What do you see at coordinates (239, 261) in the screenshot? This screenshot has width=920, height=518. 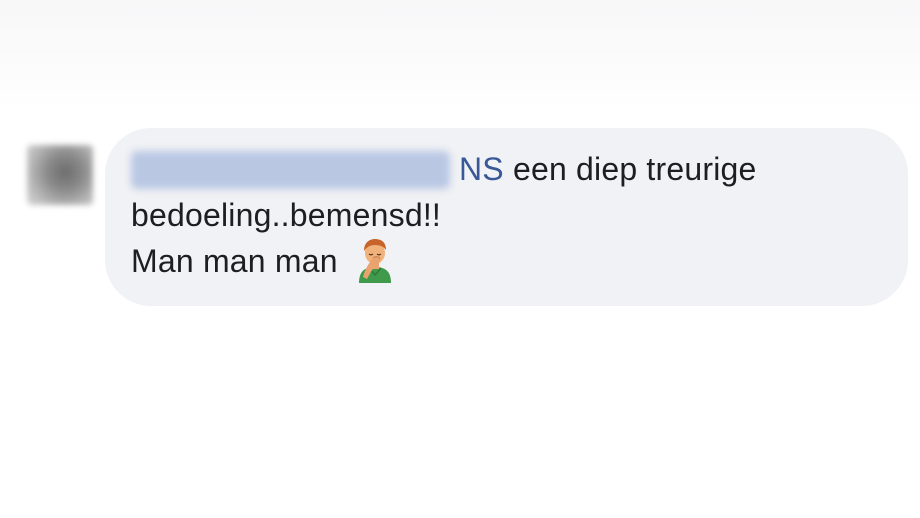 I see `comment-text-part-3: Man man man` at bounding box center [239, 261].